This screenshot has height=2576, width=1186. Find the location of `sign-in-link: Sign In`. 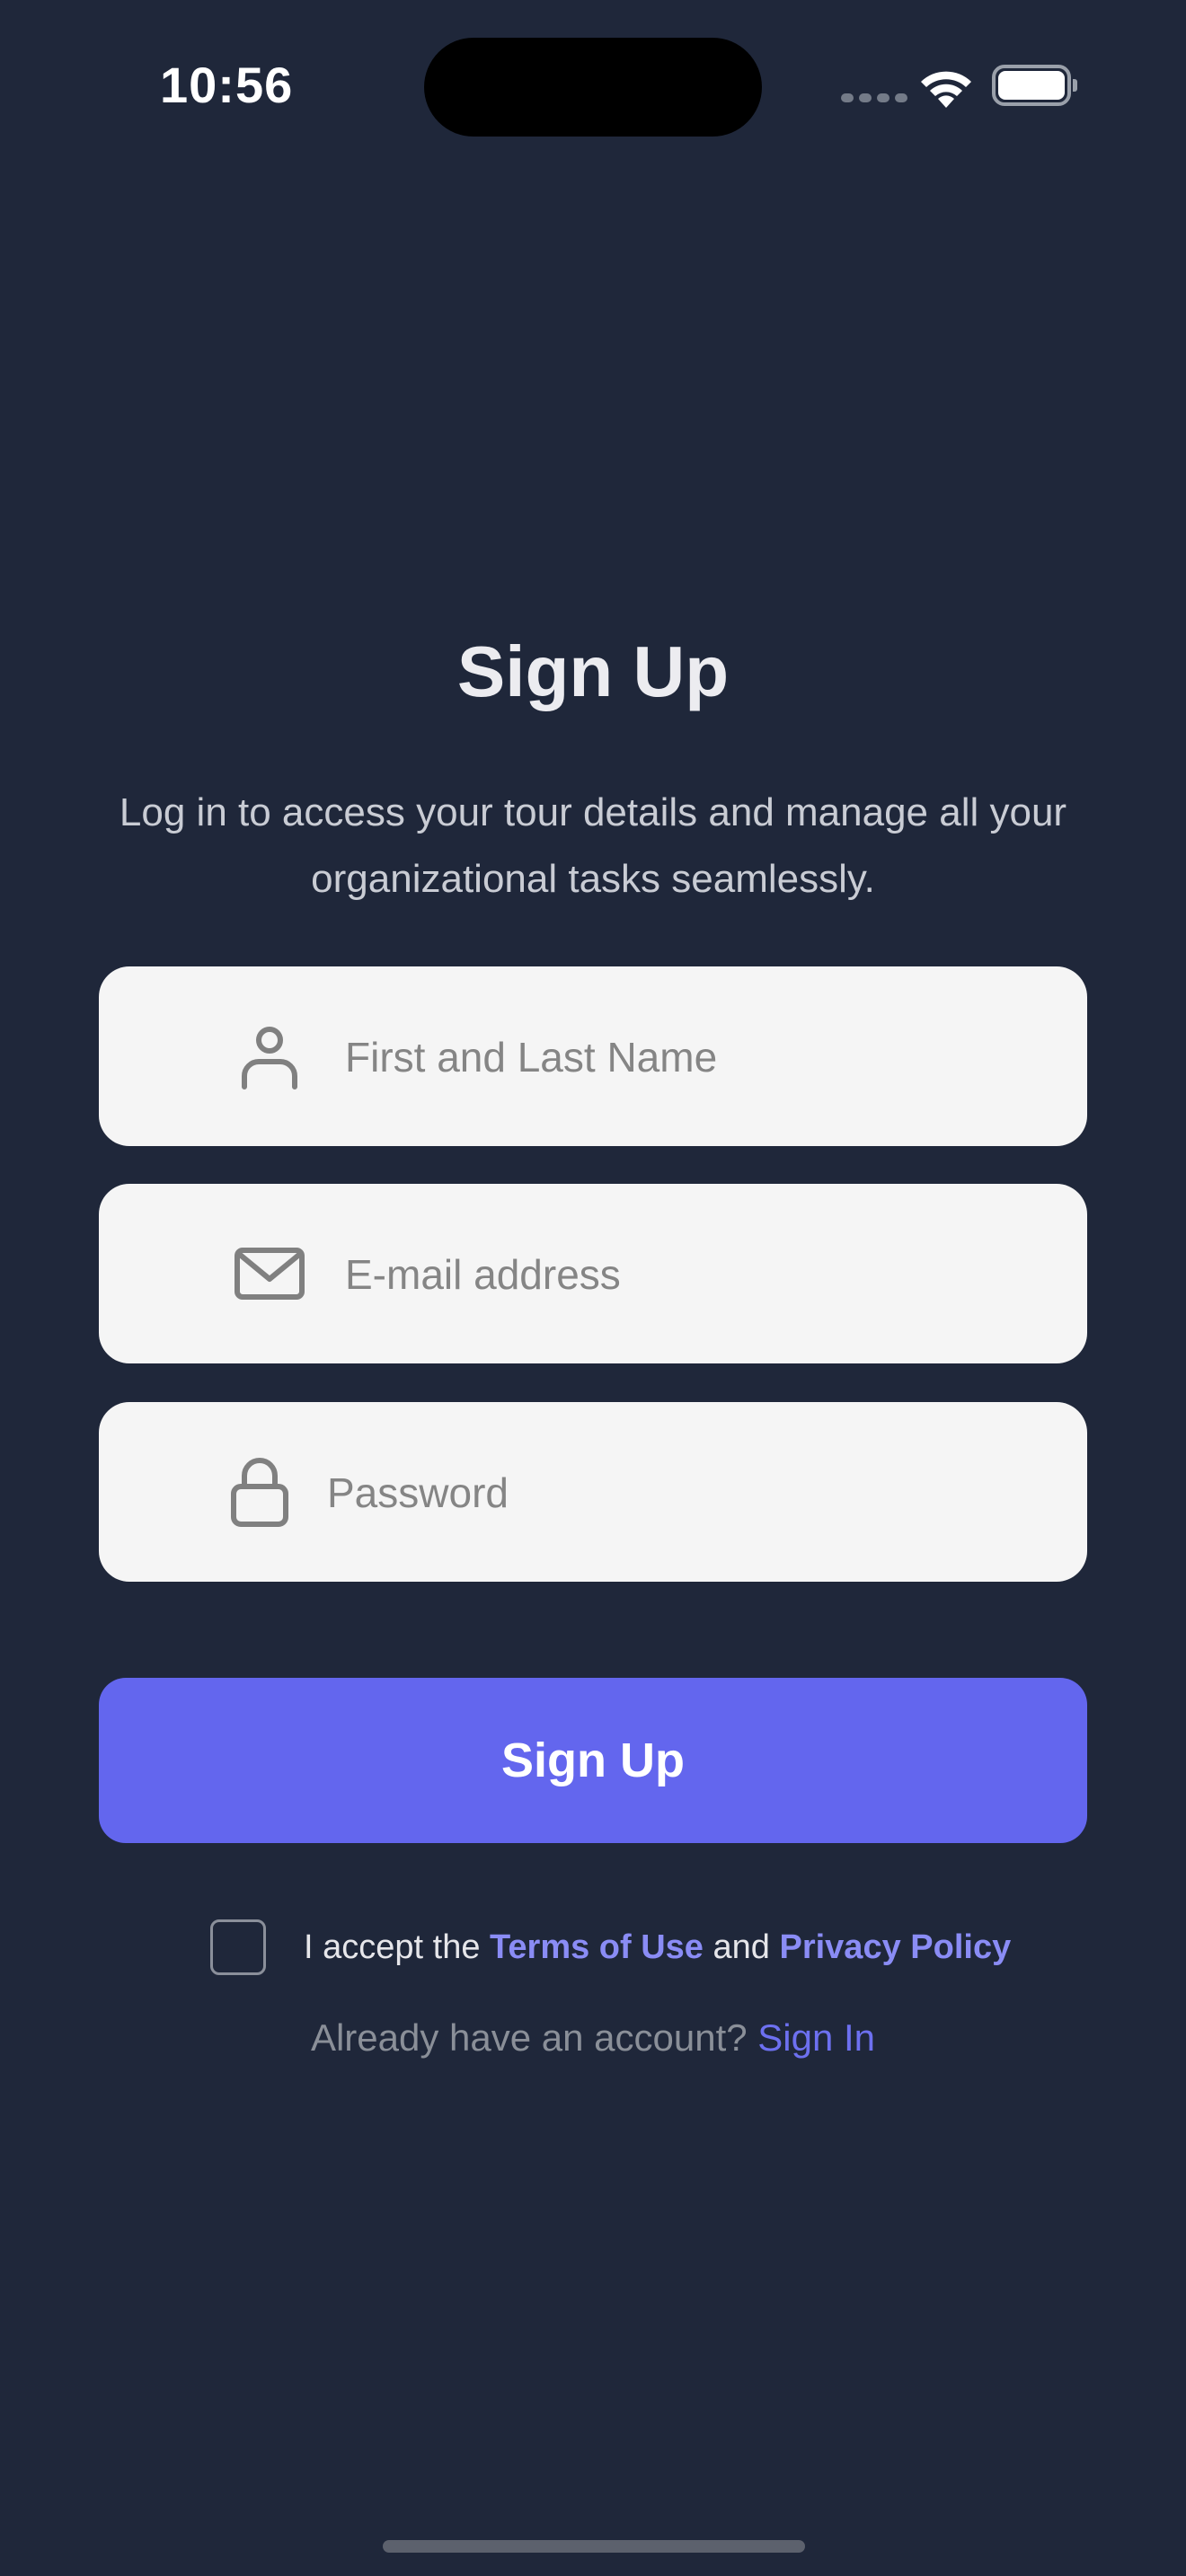

sign-in-link: Sign In is located at coordinates (816, 2037).